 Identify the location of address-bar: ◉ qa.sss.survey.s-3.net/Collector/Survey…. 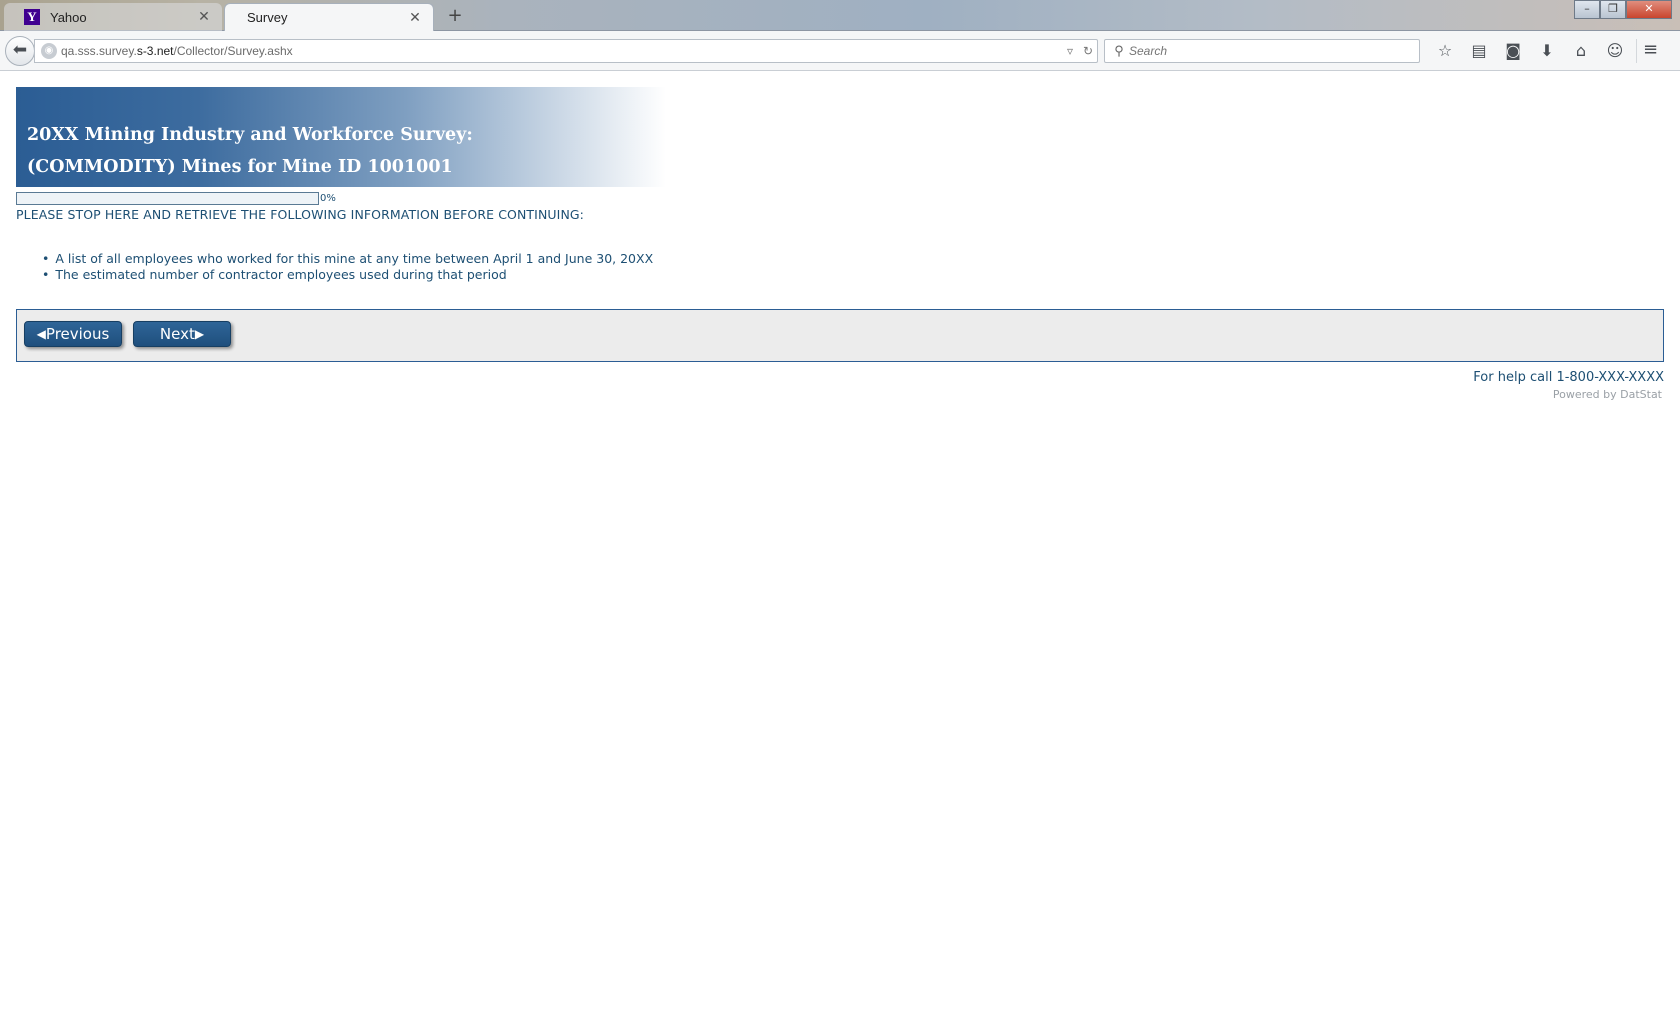
(566, 51).